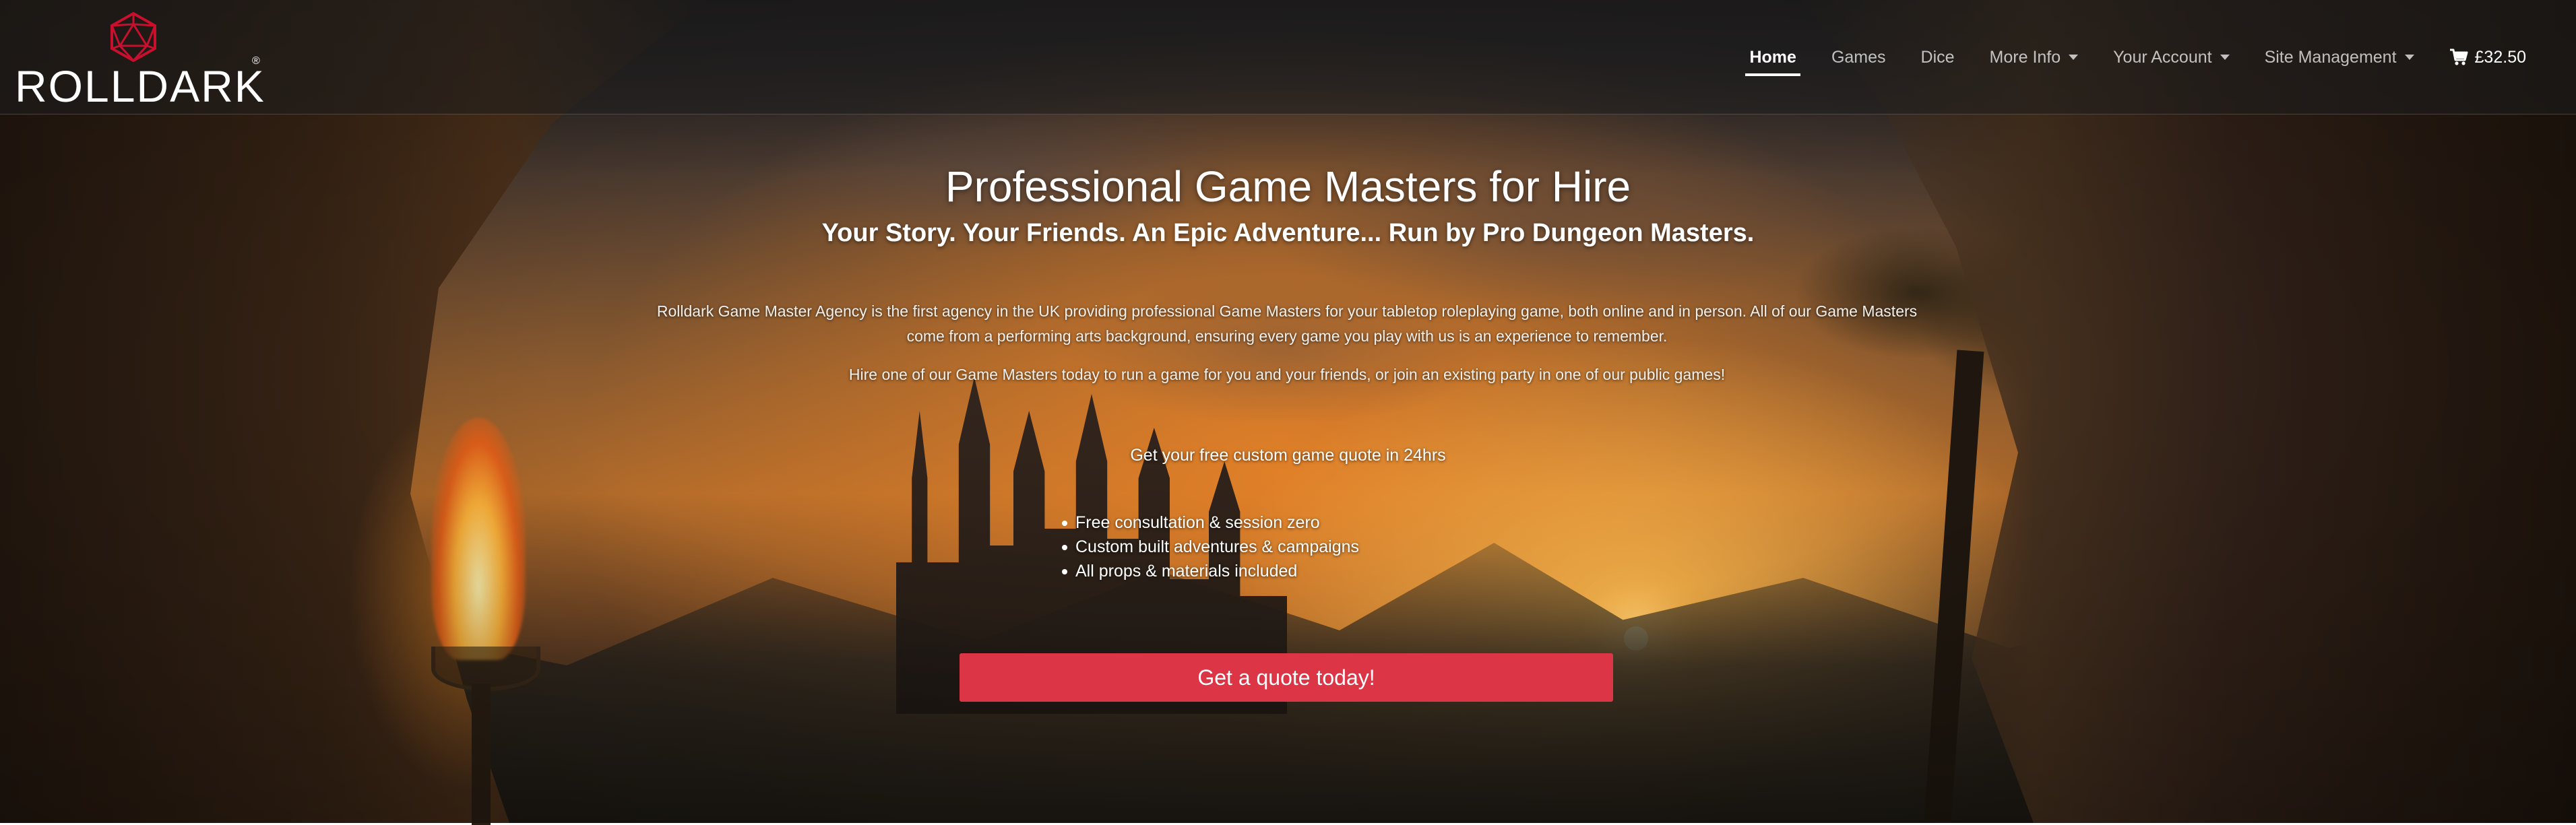 This screenshot has height=825, width=2576. What do you see at coordinates (1210, 571) in the screenshot?
I see `feature-item: All props & materials included` at bounding box center [1210, 571].